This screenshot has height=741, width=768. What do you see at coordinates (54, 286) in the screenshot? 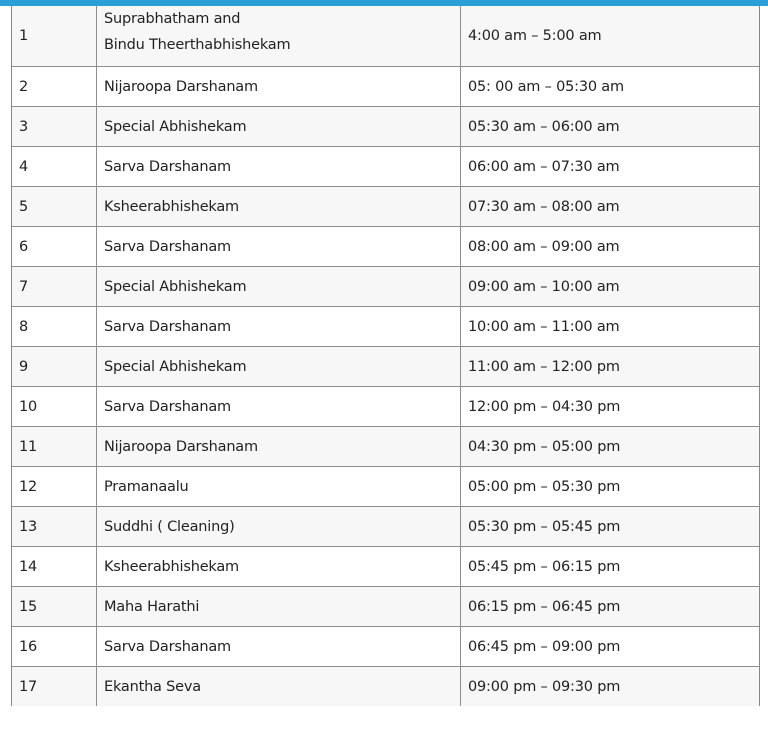
I see `row-number: 7` at bounding box center [54, 286].